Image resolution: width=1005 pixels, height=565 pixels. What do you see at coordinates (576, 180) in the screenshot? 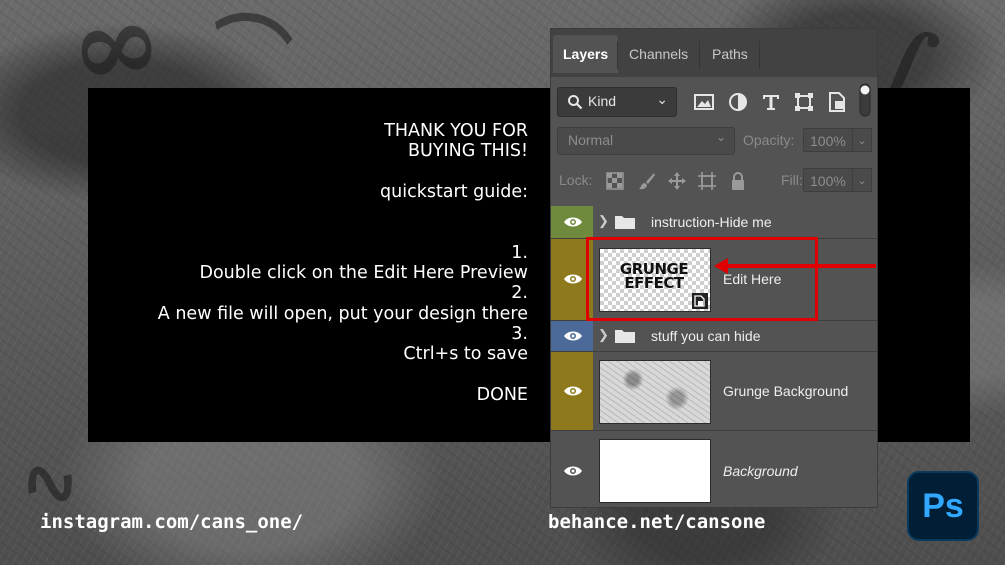
I see `lock-label: Lock:` at bounding box center [576, 180].